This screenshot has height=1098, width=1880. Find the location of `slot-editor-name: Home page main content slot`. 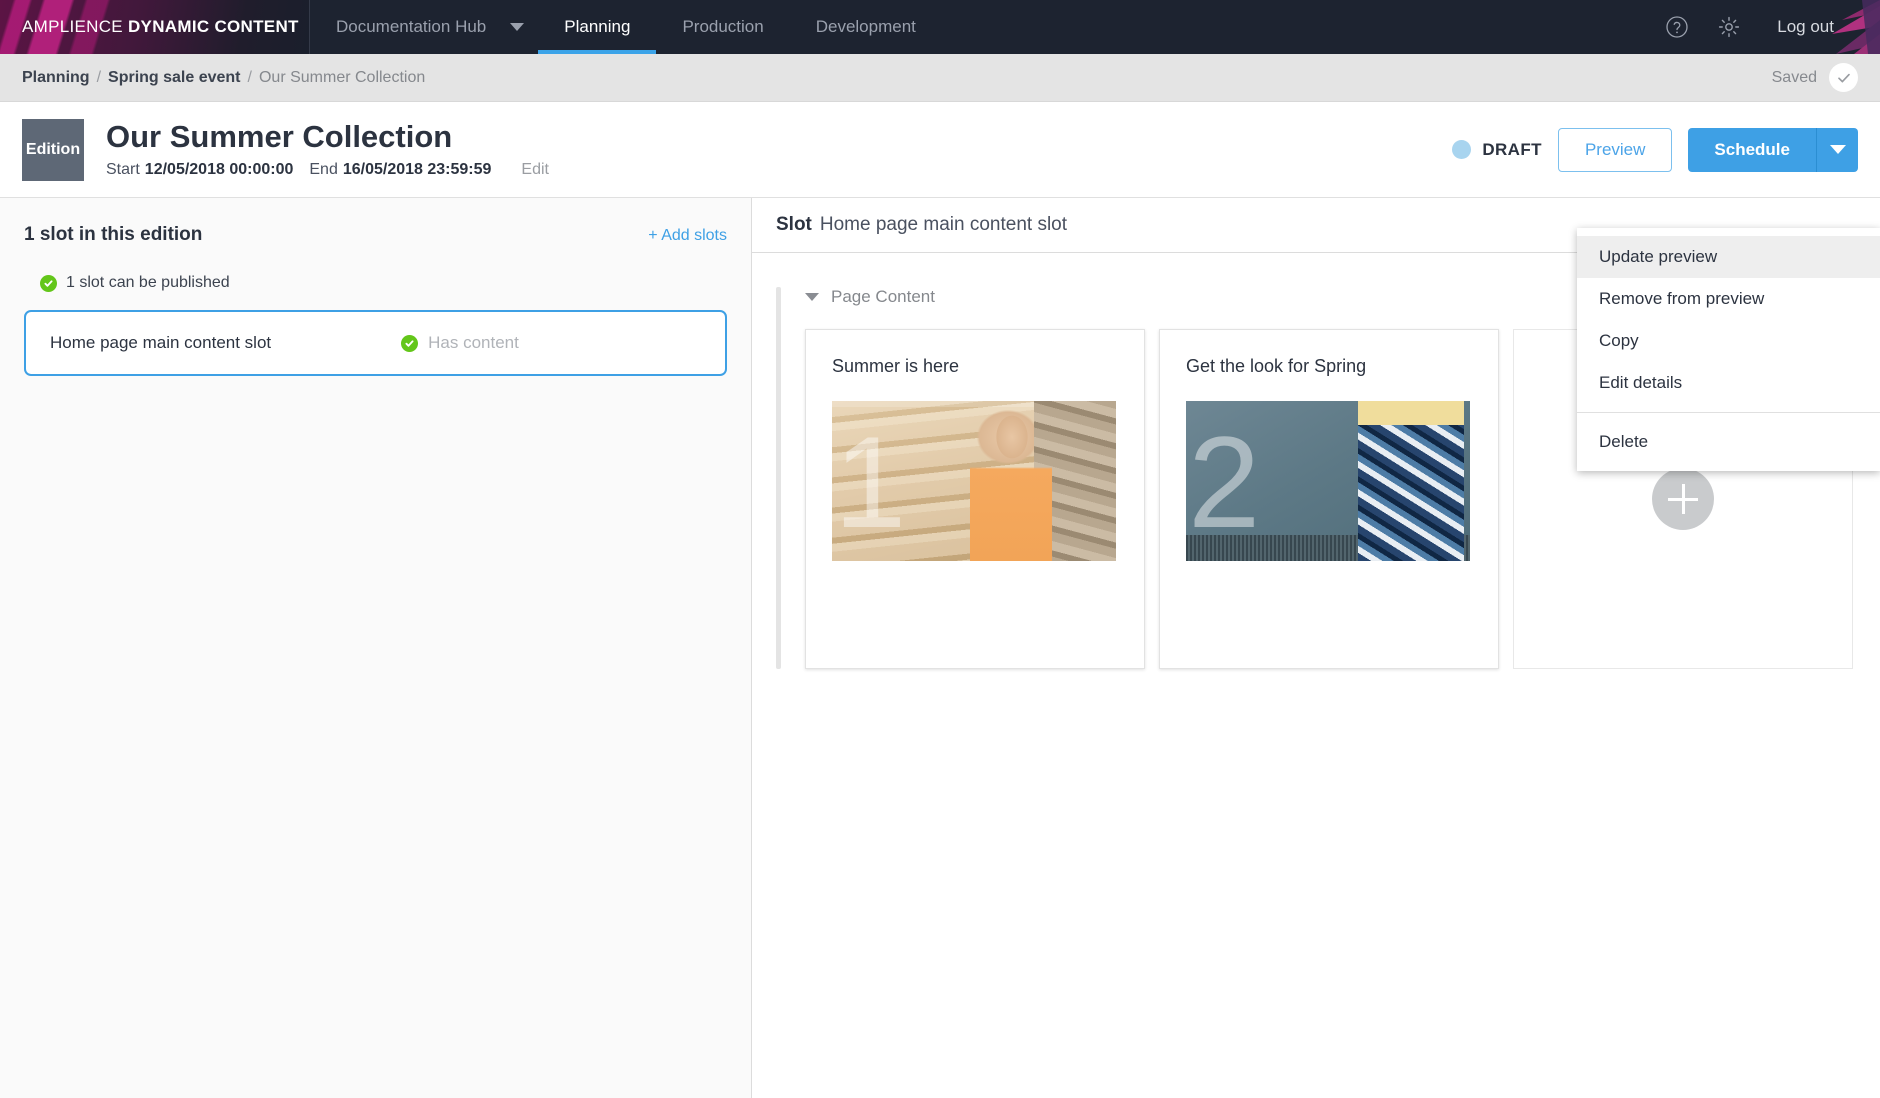

slot-editor-name: Home page main content slot is located at coordinates (943, 224).